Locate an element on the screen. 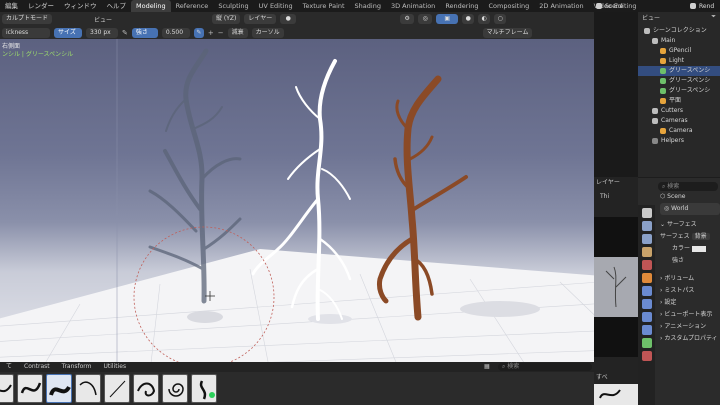 The image size is (720, 405). scene-tab-icon is located at coordinates (646, 252).